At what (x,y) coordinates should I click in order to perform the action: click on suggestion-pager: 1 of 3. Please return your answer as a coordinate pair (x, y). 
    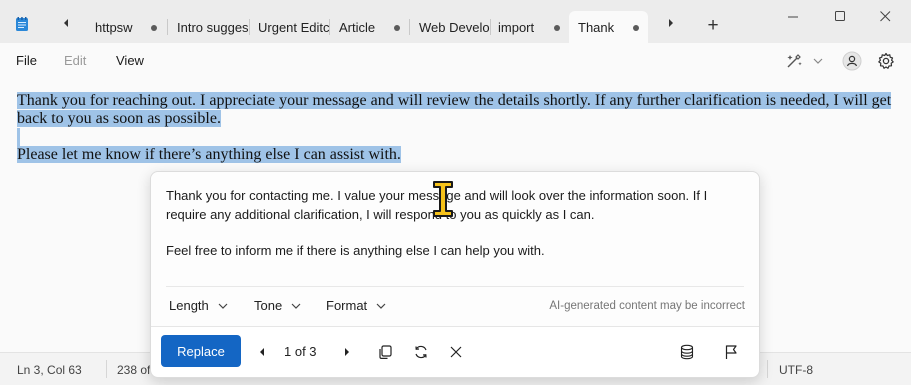
    Looking at the image, I should click on (300, 351).